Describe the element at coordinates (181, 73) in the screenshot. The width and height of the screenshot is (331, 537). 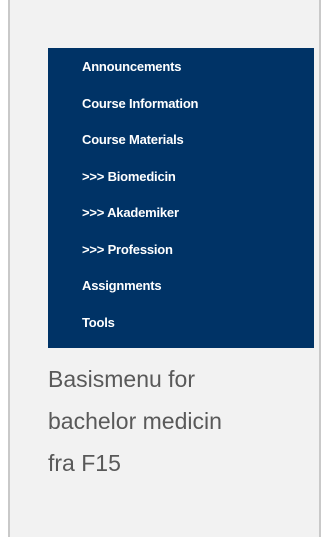
I see `menu-item-announcements: Announcements` at that location.